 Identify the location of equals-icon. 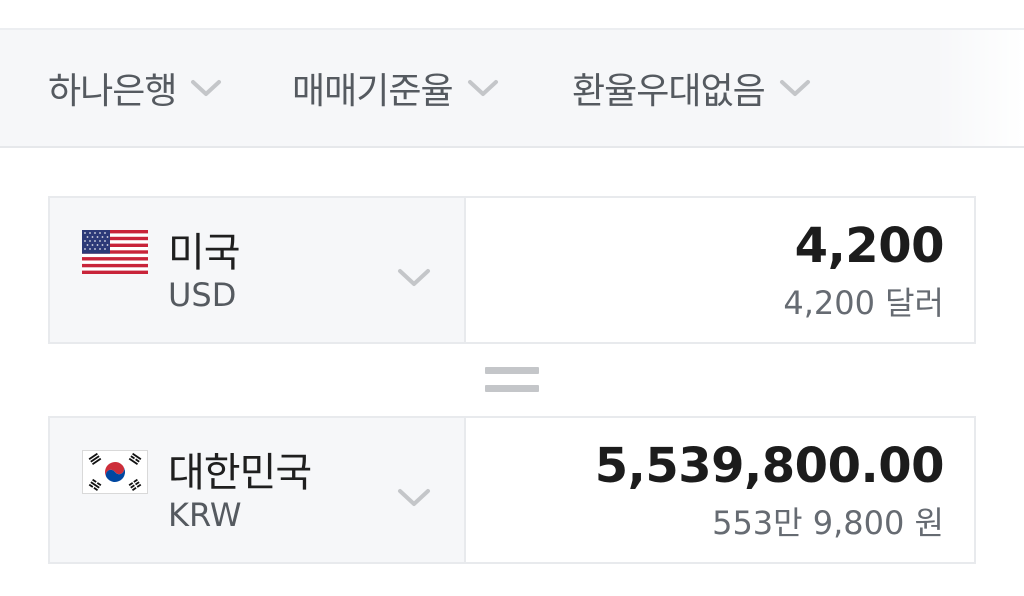
(512, 380).